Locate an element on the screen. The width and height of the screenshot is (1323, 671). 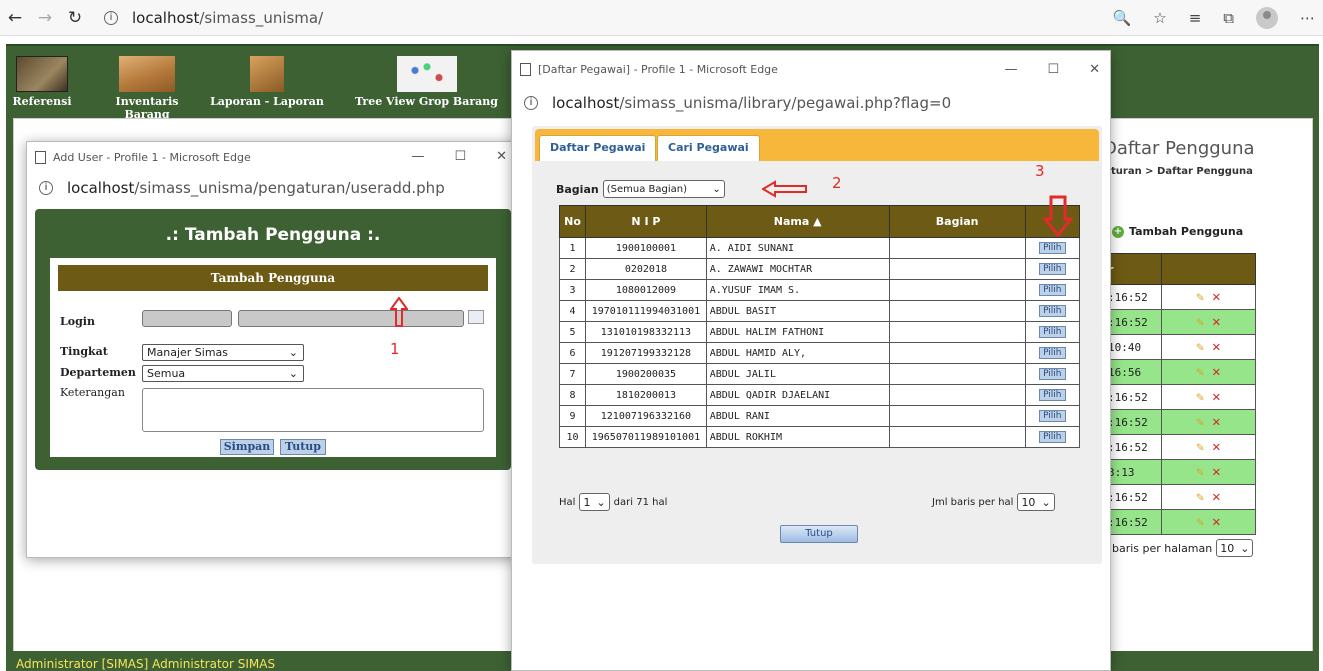
forward-icon: → is located at coordinates (45, 18).